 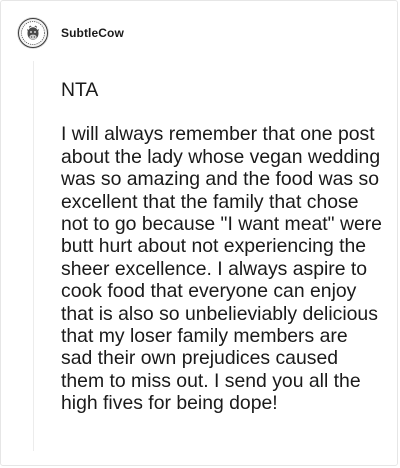 I want to click on cow-avatar-icon, so click(x=33, y=33).